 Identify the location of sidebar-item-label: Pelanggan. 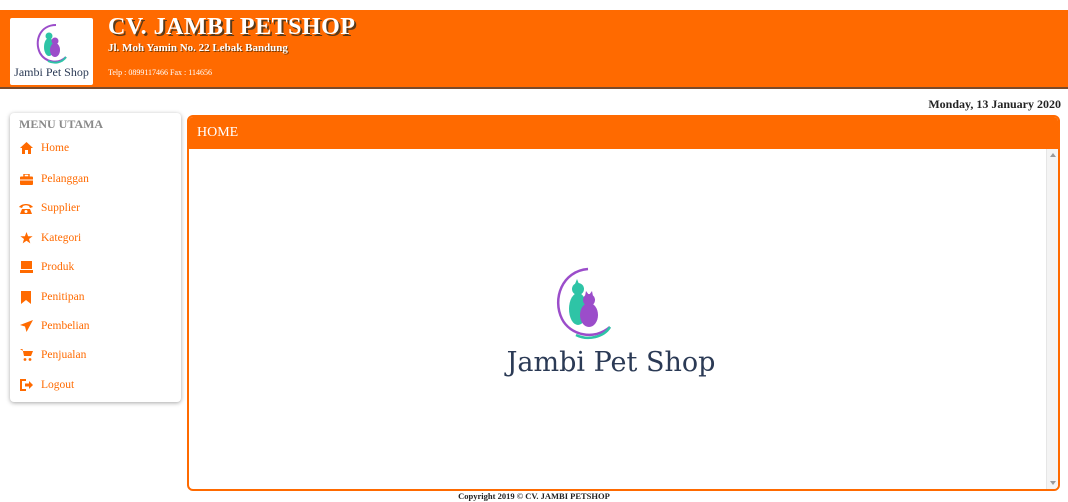
(65, 179).